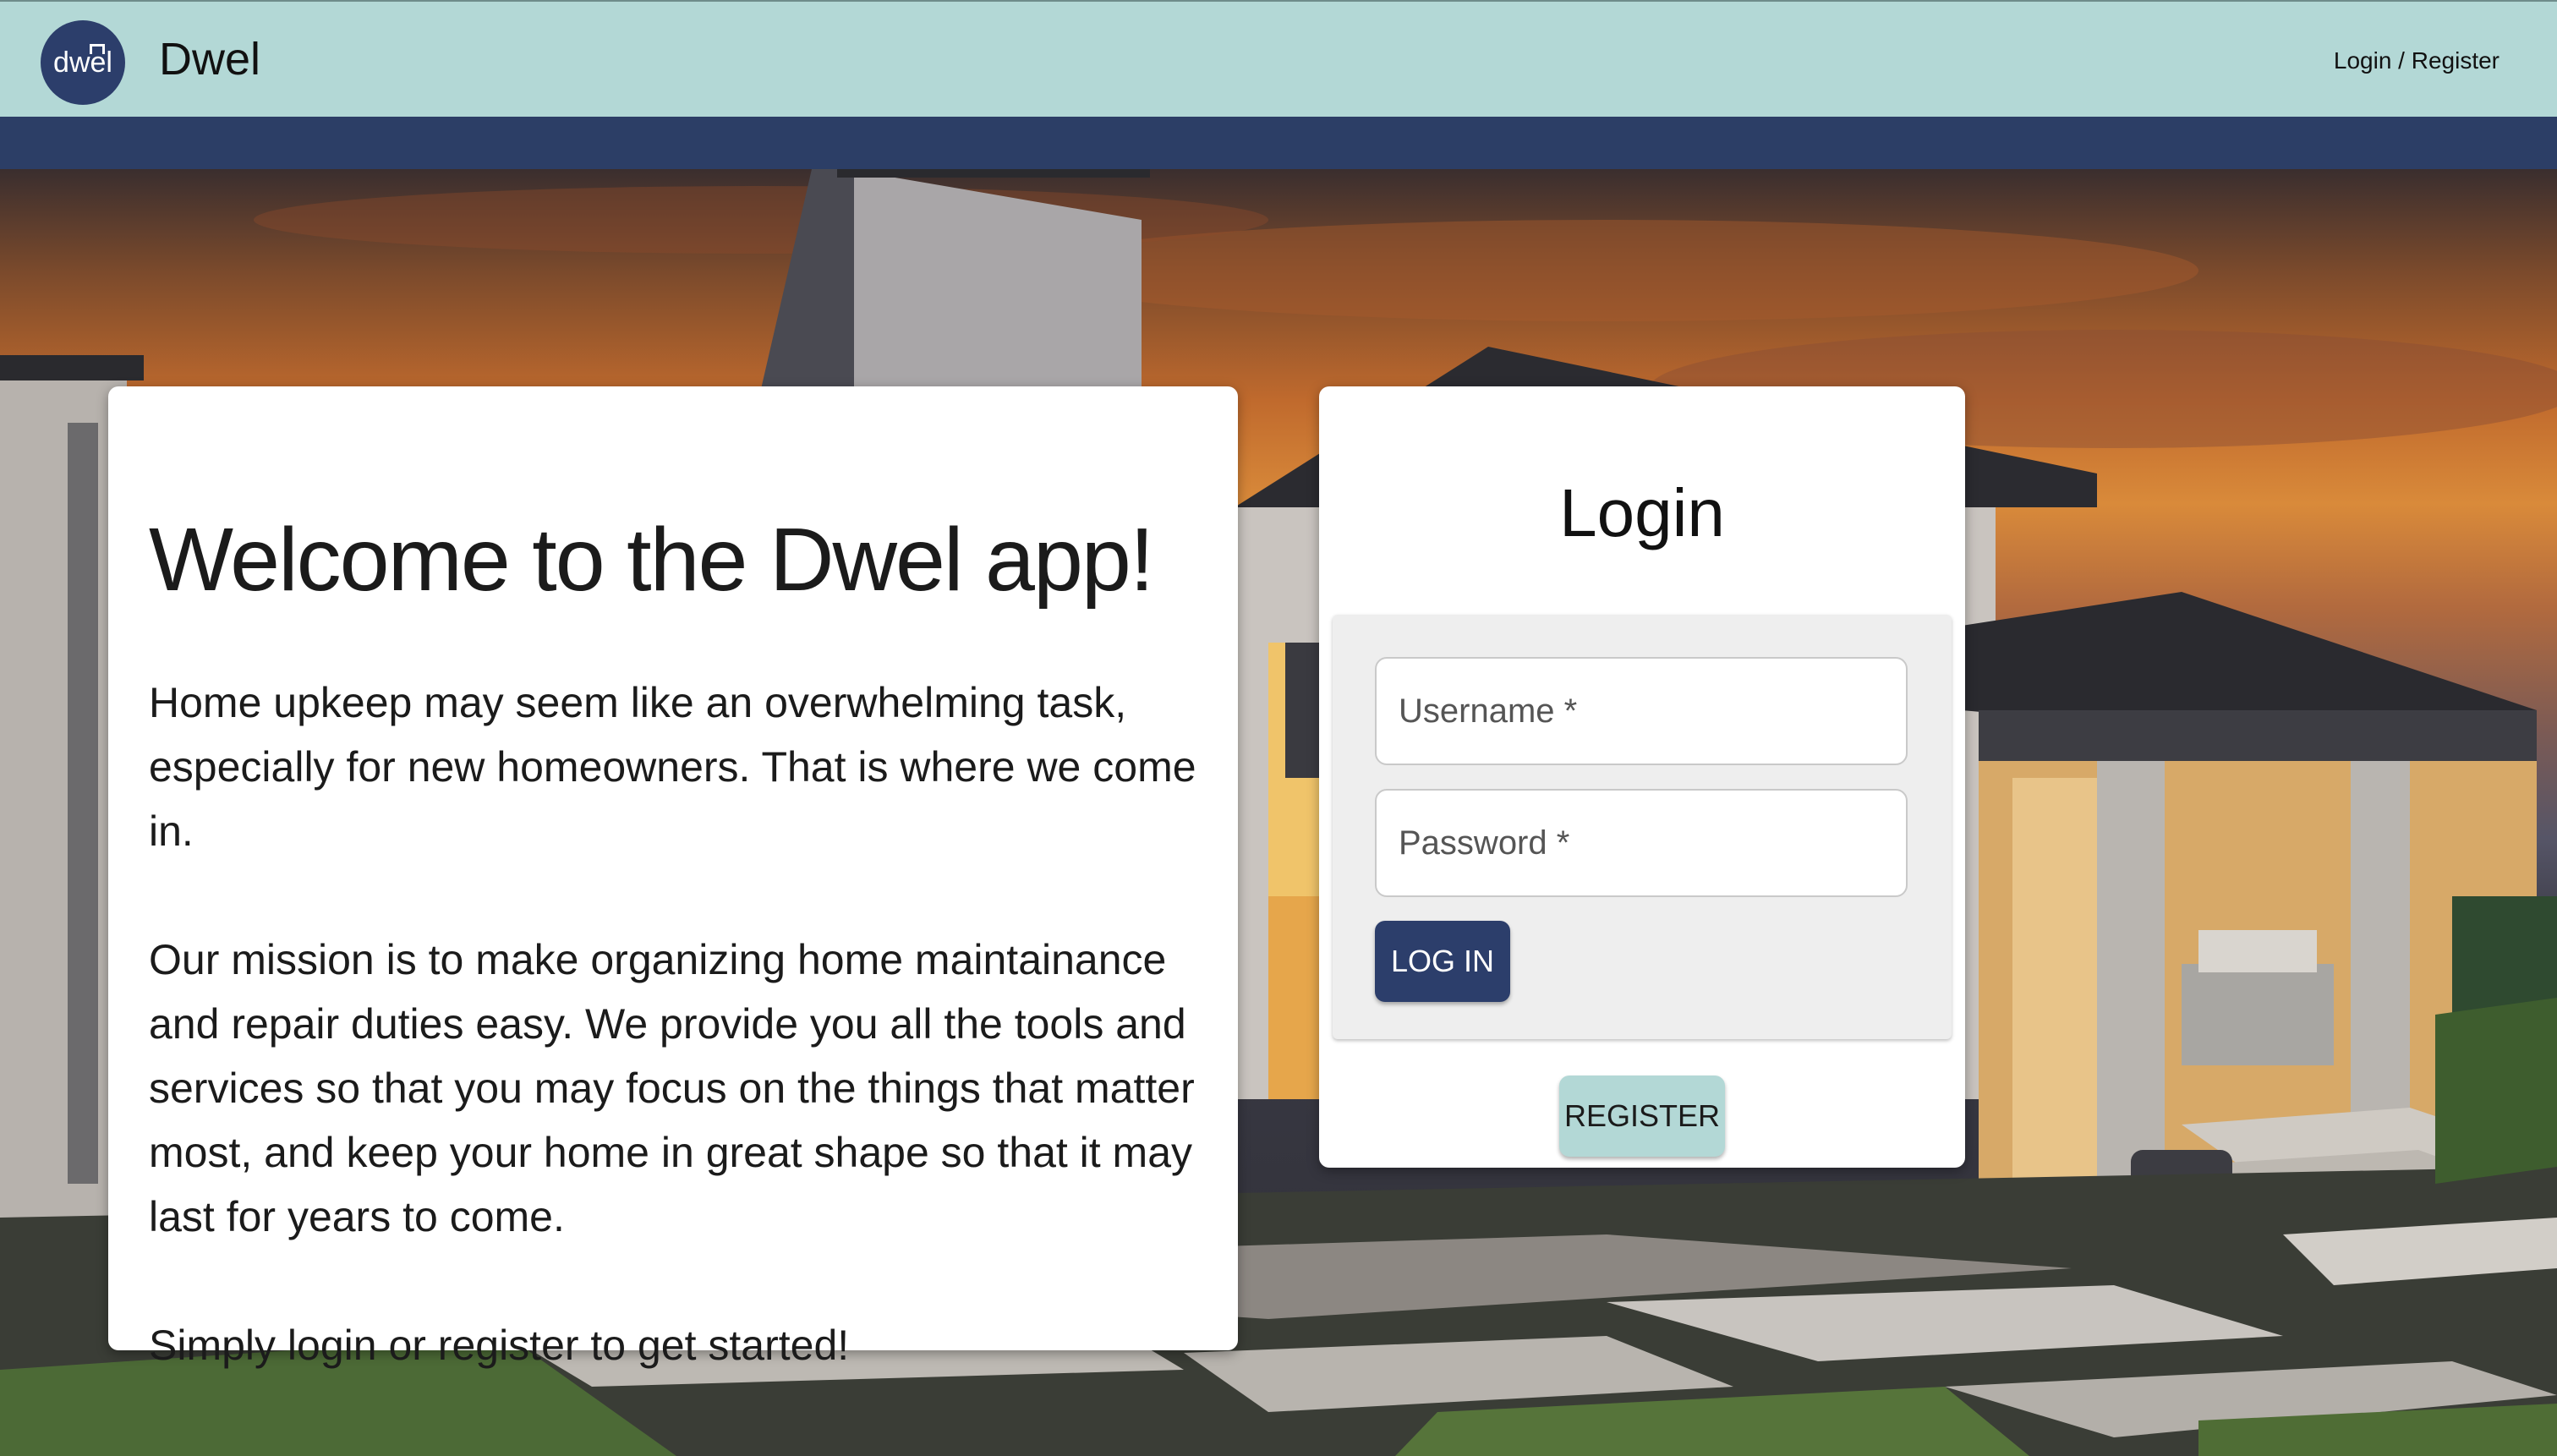 This screenshot has height=1456, width=2557. I want to click on welcome-title: Welcome to the Dwel app!, so click(651, 560).